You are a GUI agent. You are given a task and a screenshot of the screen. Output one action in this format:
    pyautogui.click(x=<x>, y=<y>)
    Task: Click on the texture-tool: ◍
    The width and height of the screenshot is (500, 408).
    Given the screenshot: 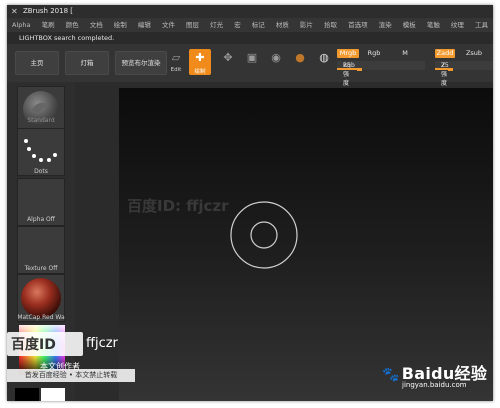 What is the action you would take?
    pyautogui.click(x=324, y=62)
    